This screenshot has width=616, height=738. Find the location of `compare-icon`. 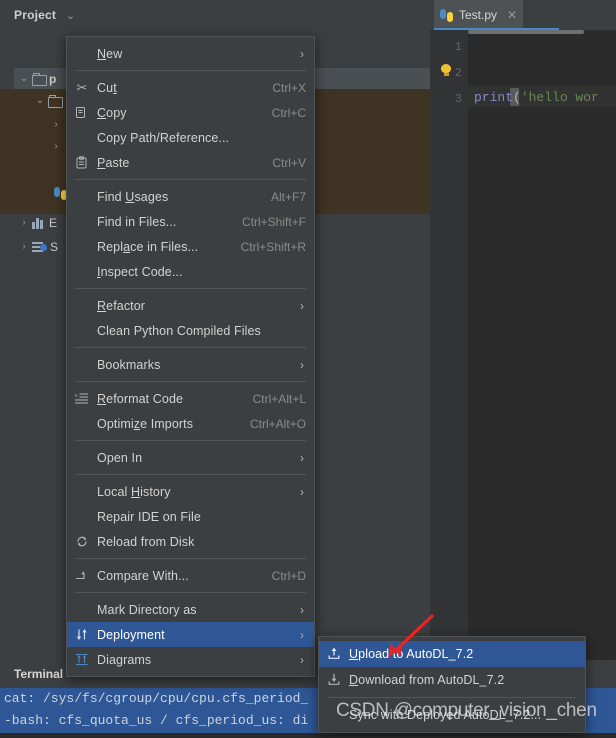

compare-icon is located at coordinates (82, 576).